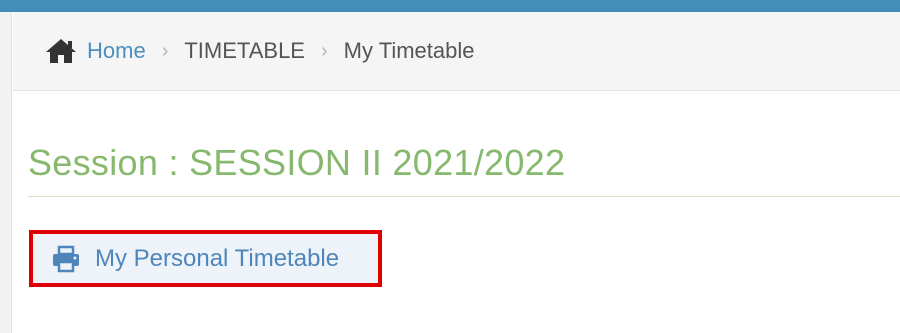 Image resolution: width=900 pixels, height=333 pixels. What do you see at coordinates (217, 258) in the screenshot?
I see `my-personal-timetable-label: My Personal Timetable` at bounding box center [217, 258].